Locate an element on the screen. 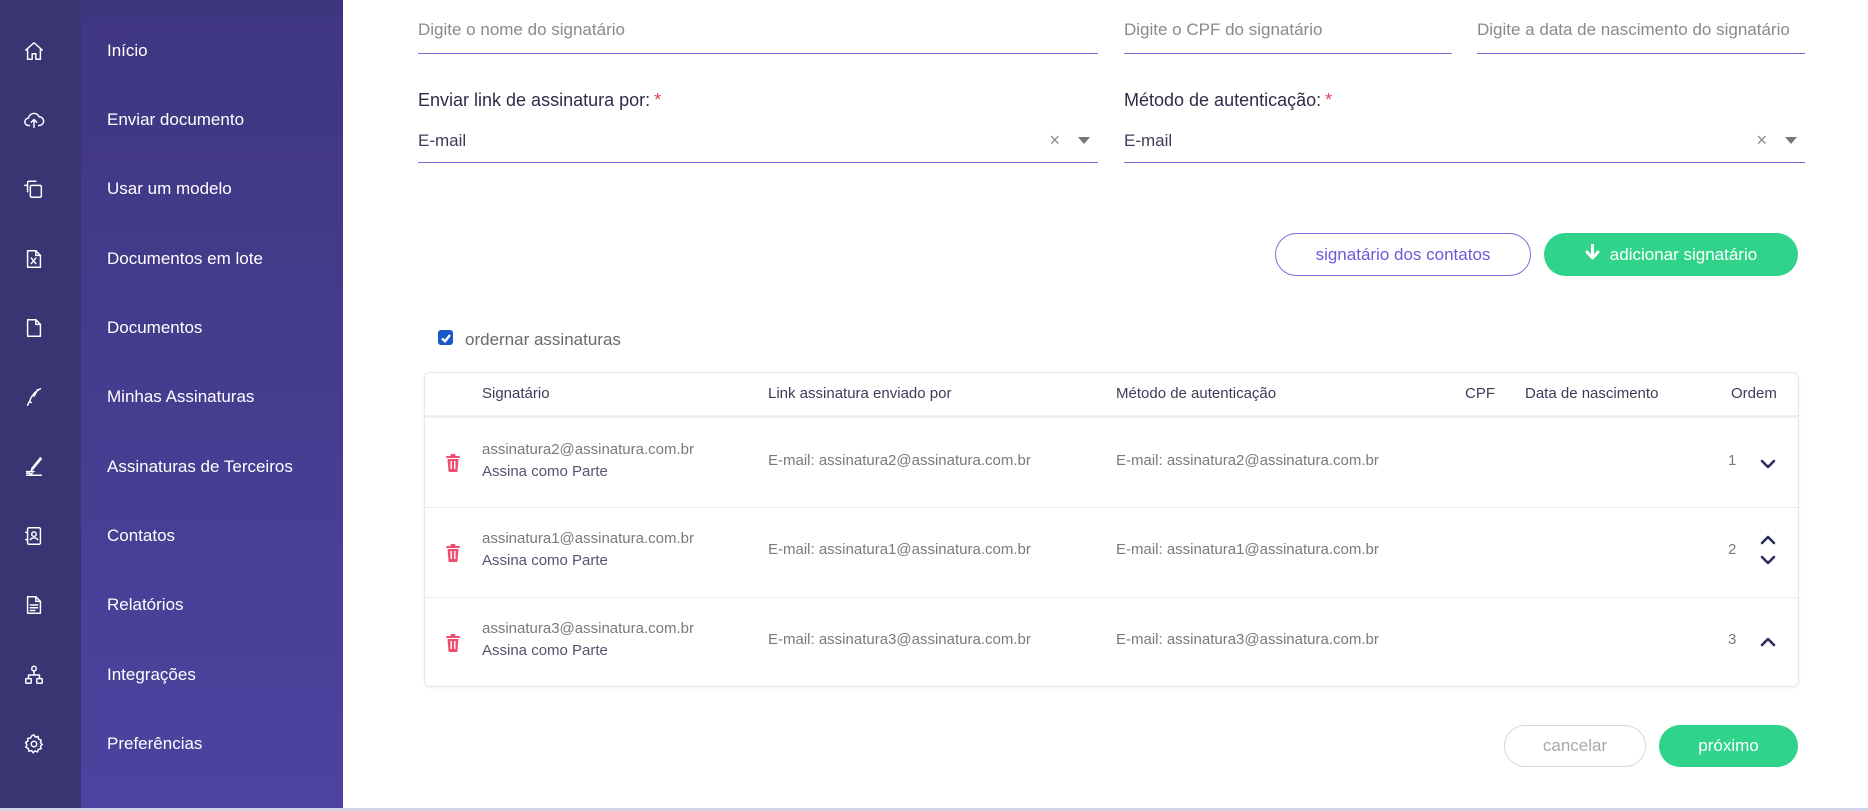  sidebar-item-usar-modelo: Usar um modelo is located at coordinates (171, 188).